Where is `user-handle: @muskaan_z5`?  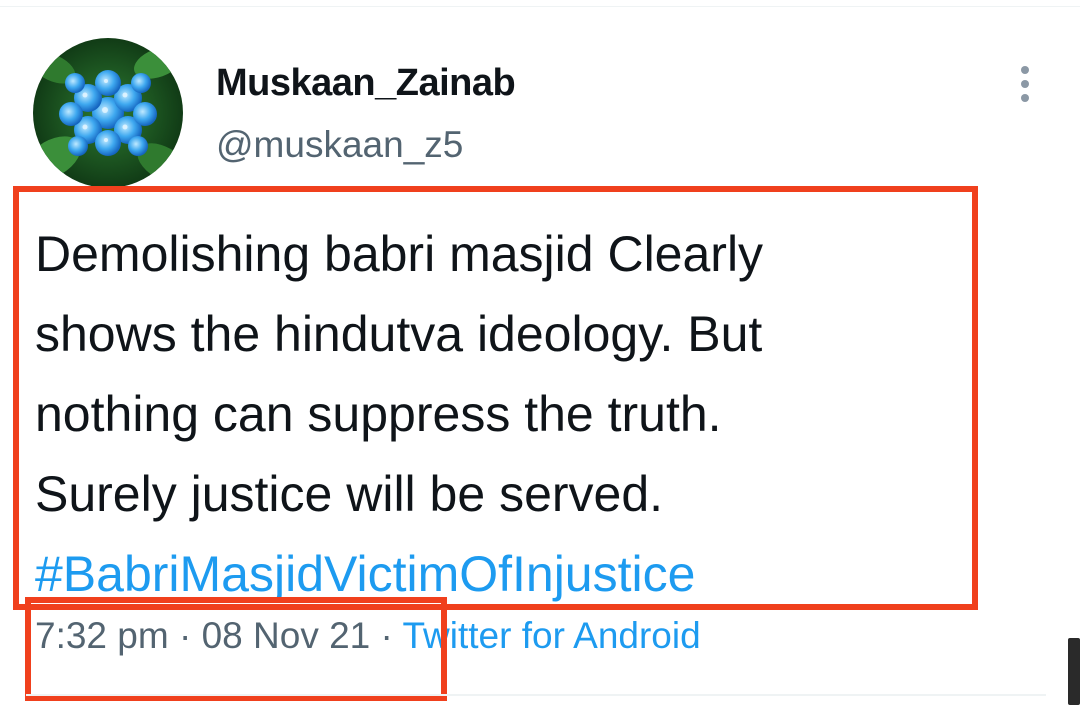 user-handle: @muskaan_z5 is located at coordinates (339, 145).